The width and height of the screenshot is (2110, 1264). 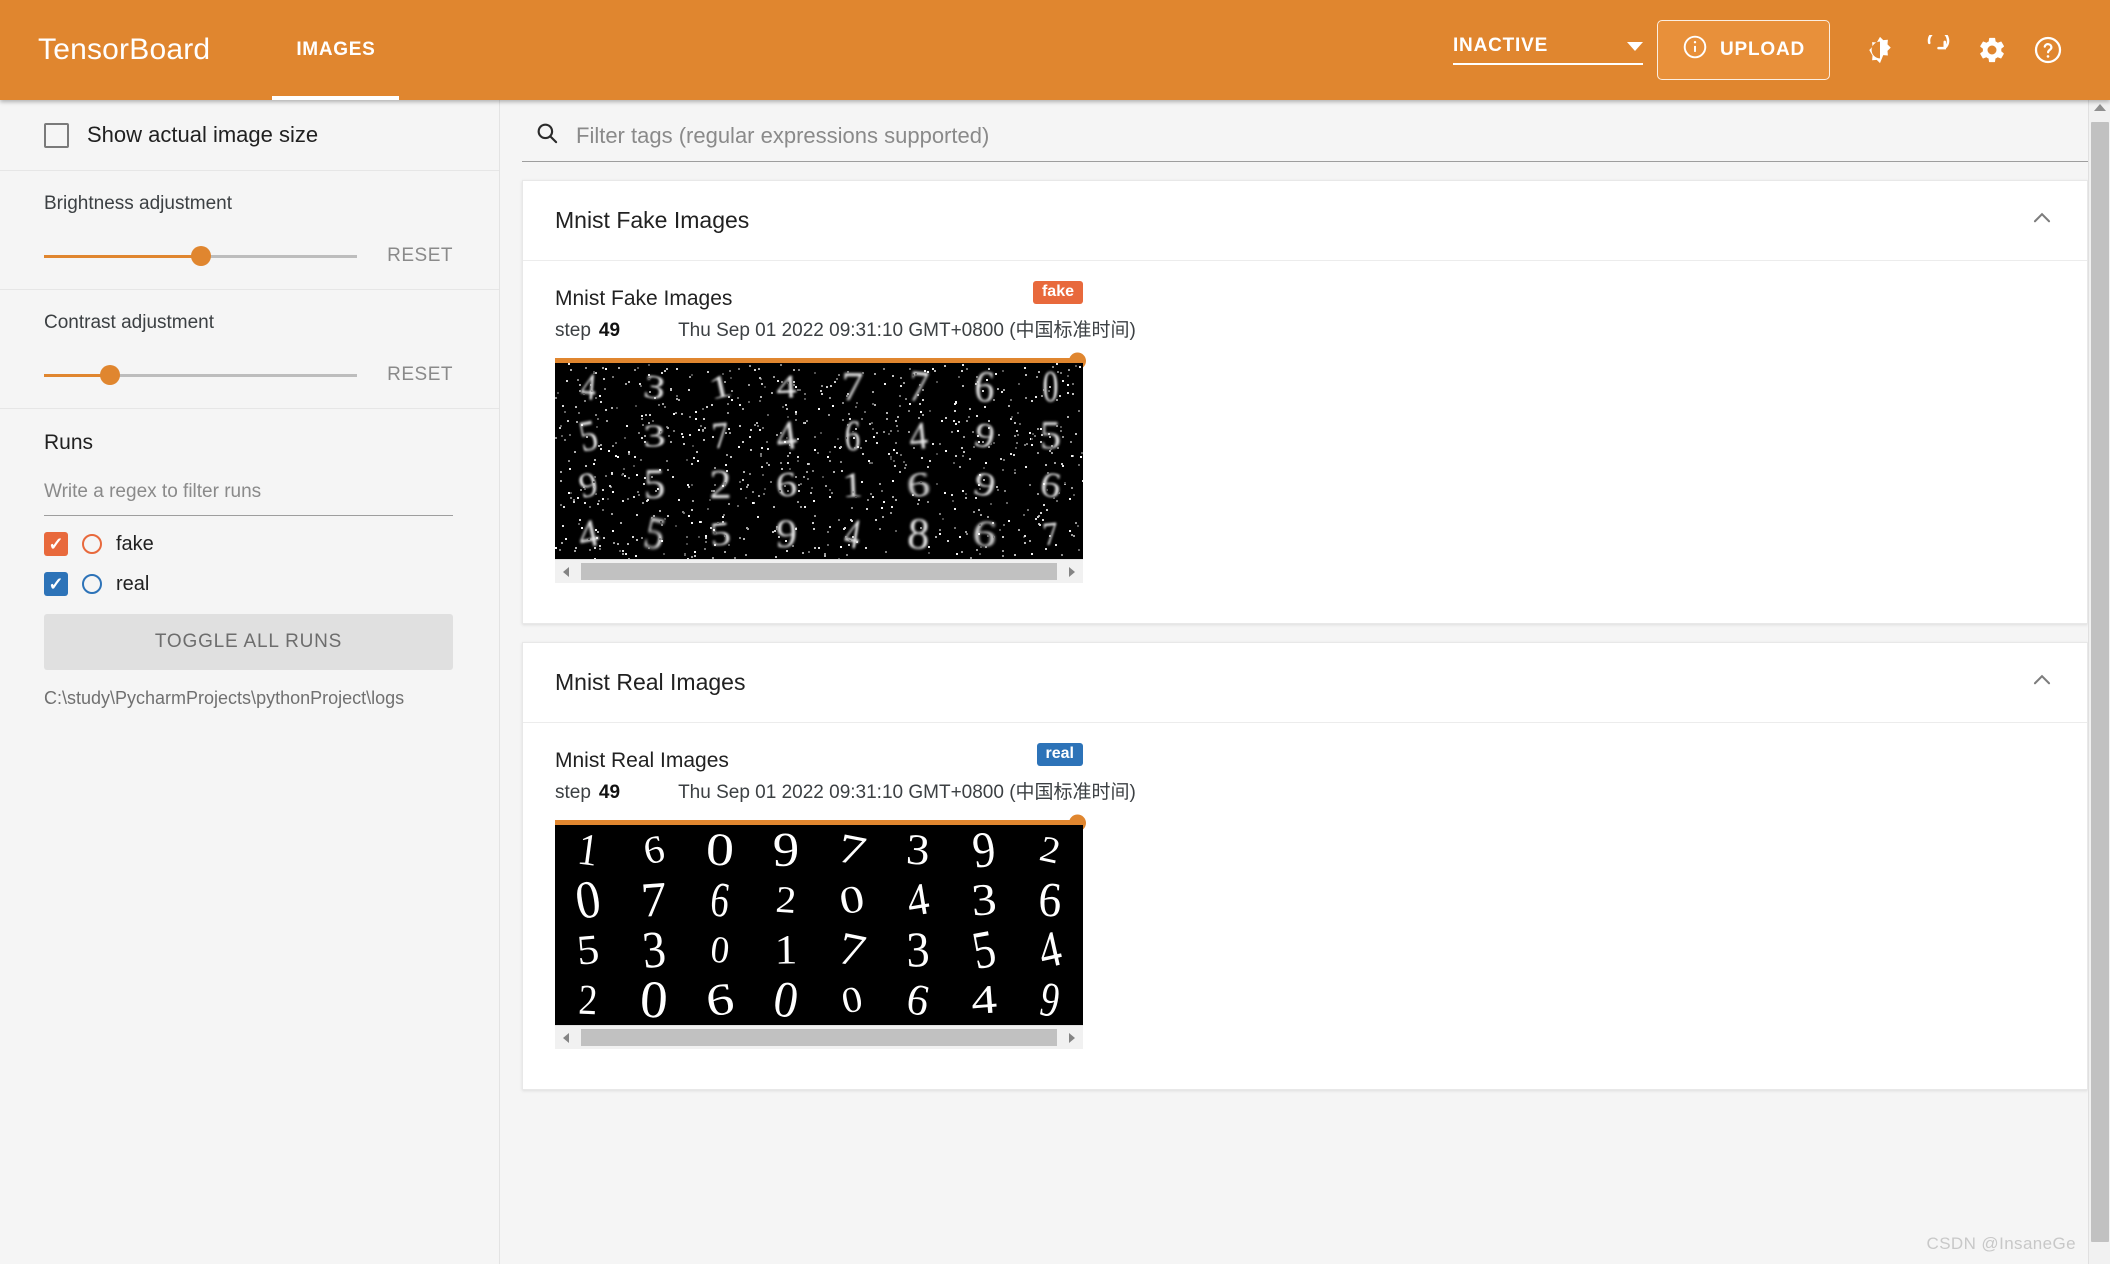 I want to click on help-question-icon, so click(x=2048, y=50).